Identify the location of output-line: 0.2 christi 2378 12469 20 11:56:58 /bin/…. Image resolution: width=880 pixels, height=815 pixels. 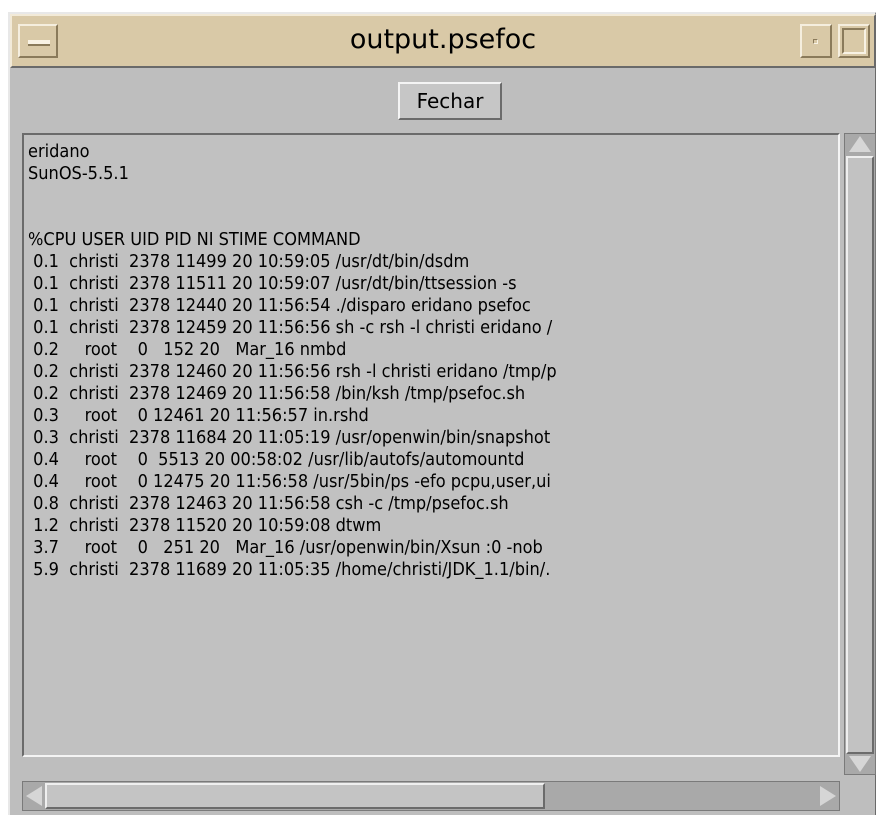
(277, 393).